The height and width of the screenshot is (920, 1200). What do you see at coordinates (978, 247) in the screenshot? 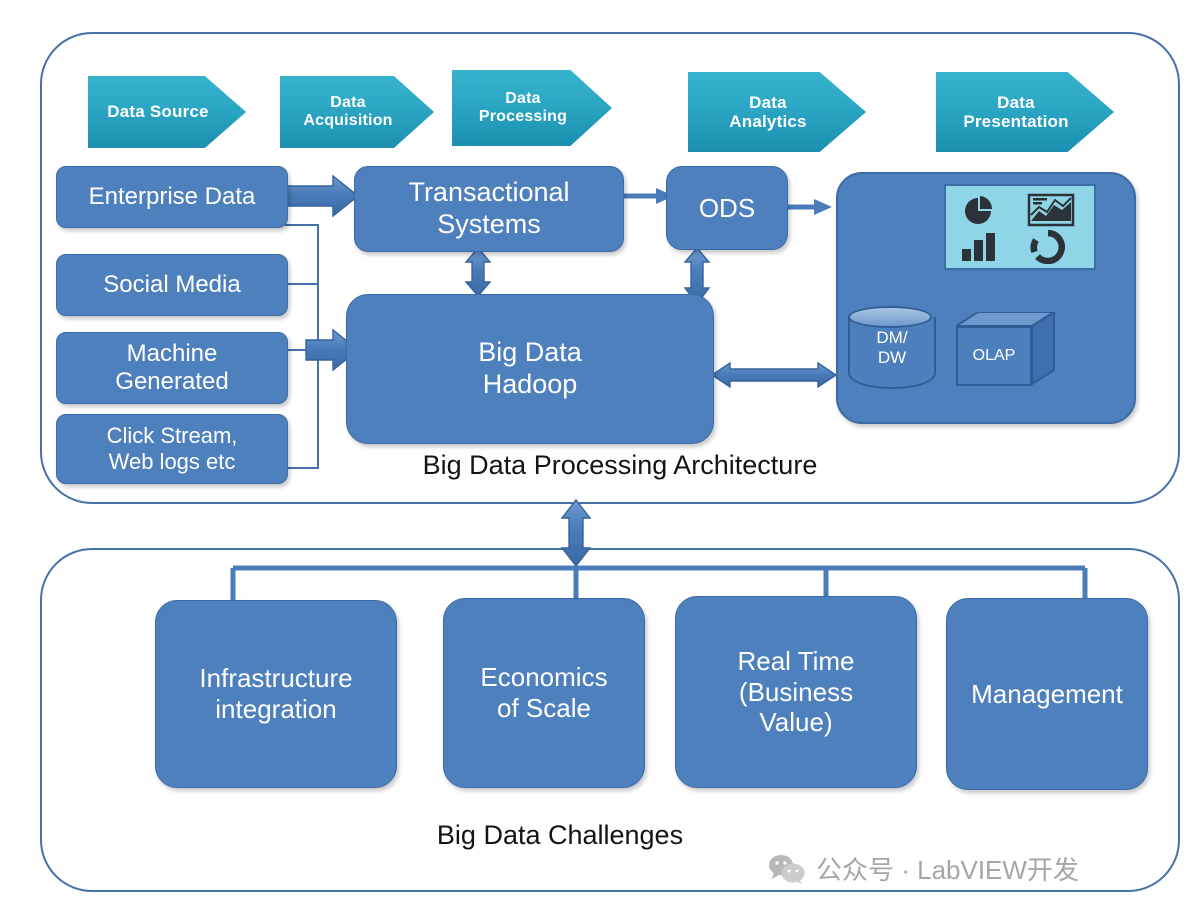
I see `bar-chart-icon` at bounding box center [978, 247].